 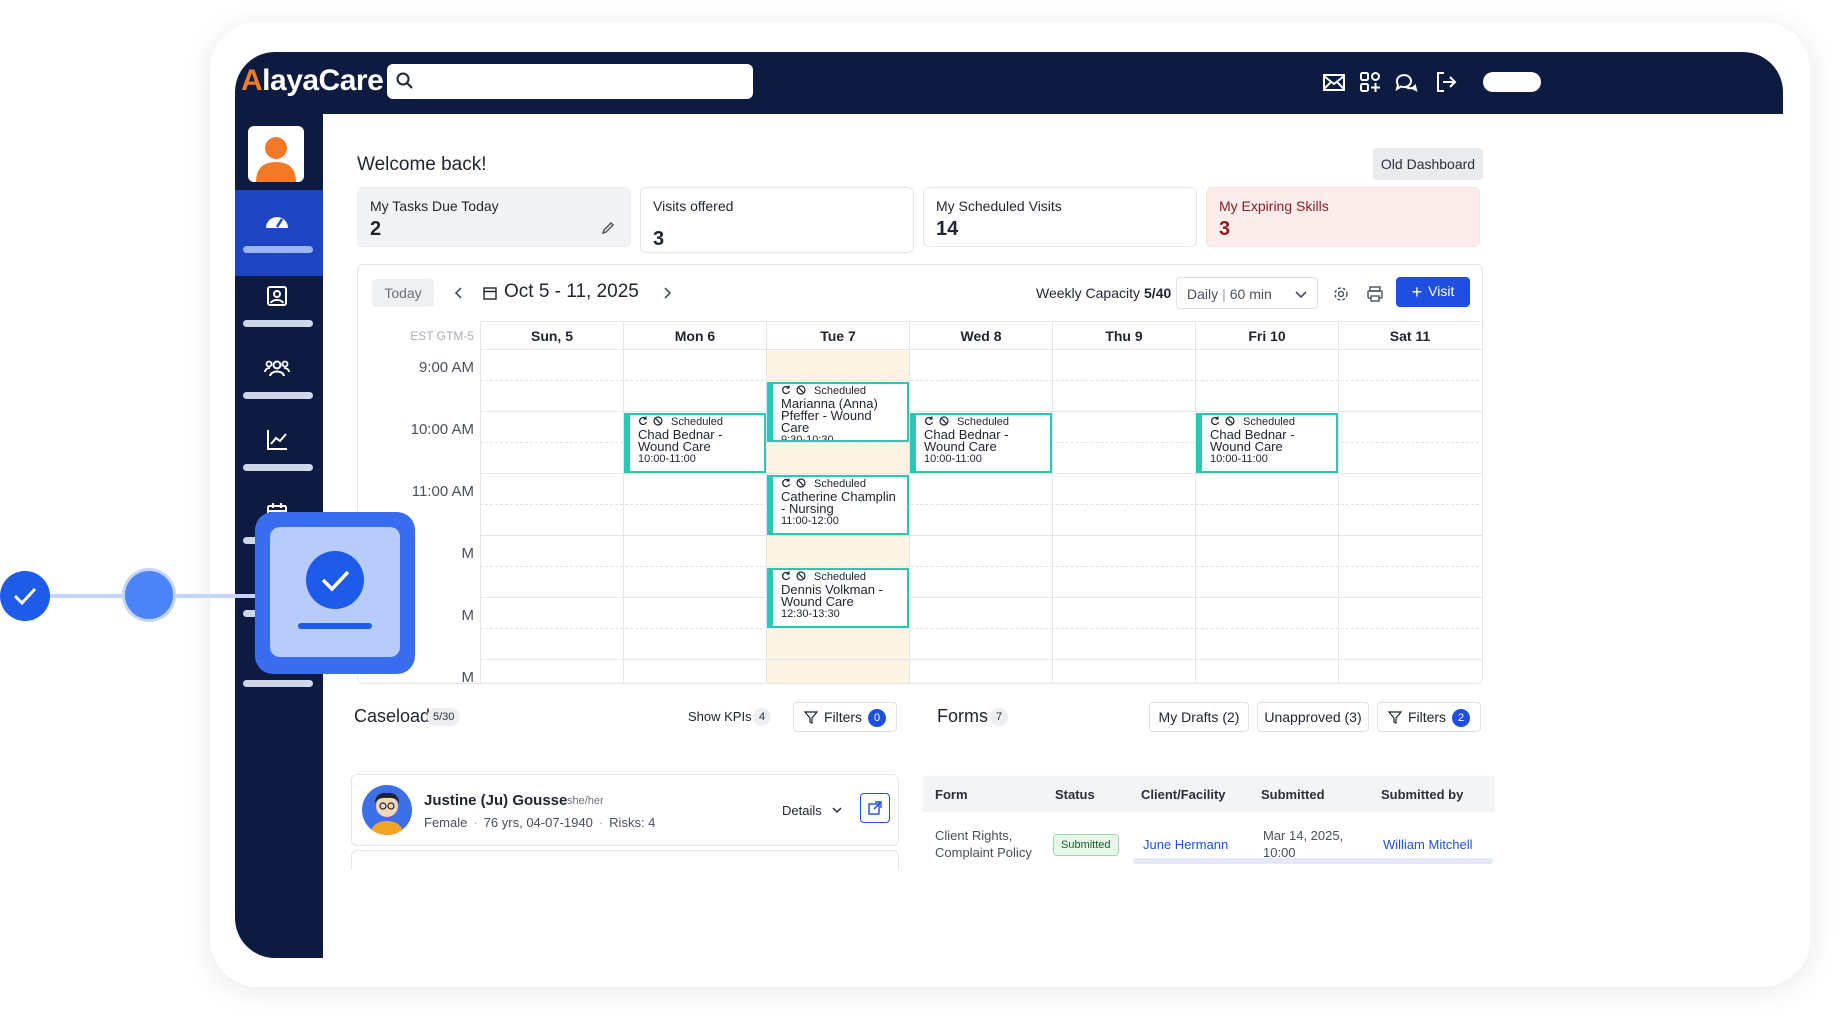 I want to click on time-label: 9:00 AM, so click(x=446, y=367).